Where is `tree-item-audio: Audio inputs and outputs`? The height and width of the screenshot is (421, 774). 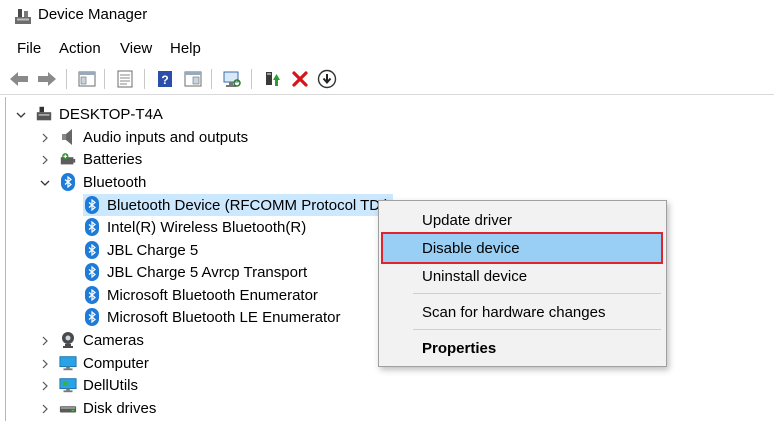 tree-item-audio: Audio inputs and outputs is located at coordinates (153, 137).